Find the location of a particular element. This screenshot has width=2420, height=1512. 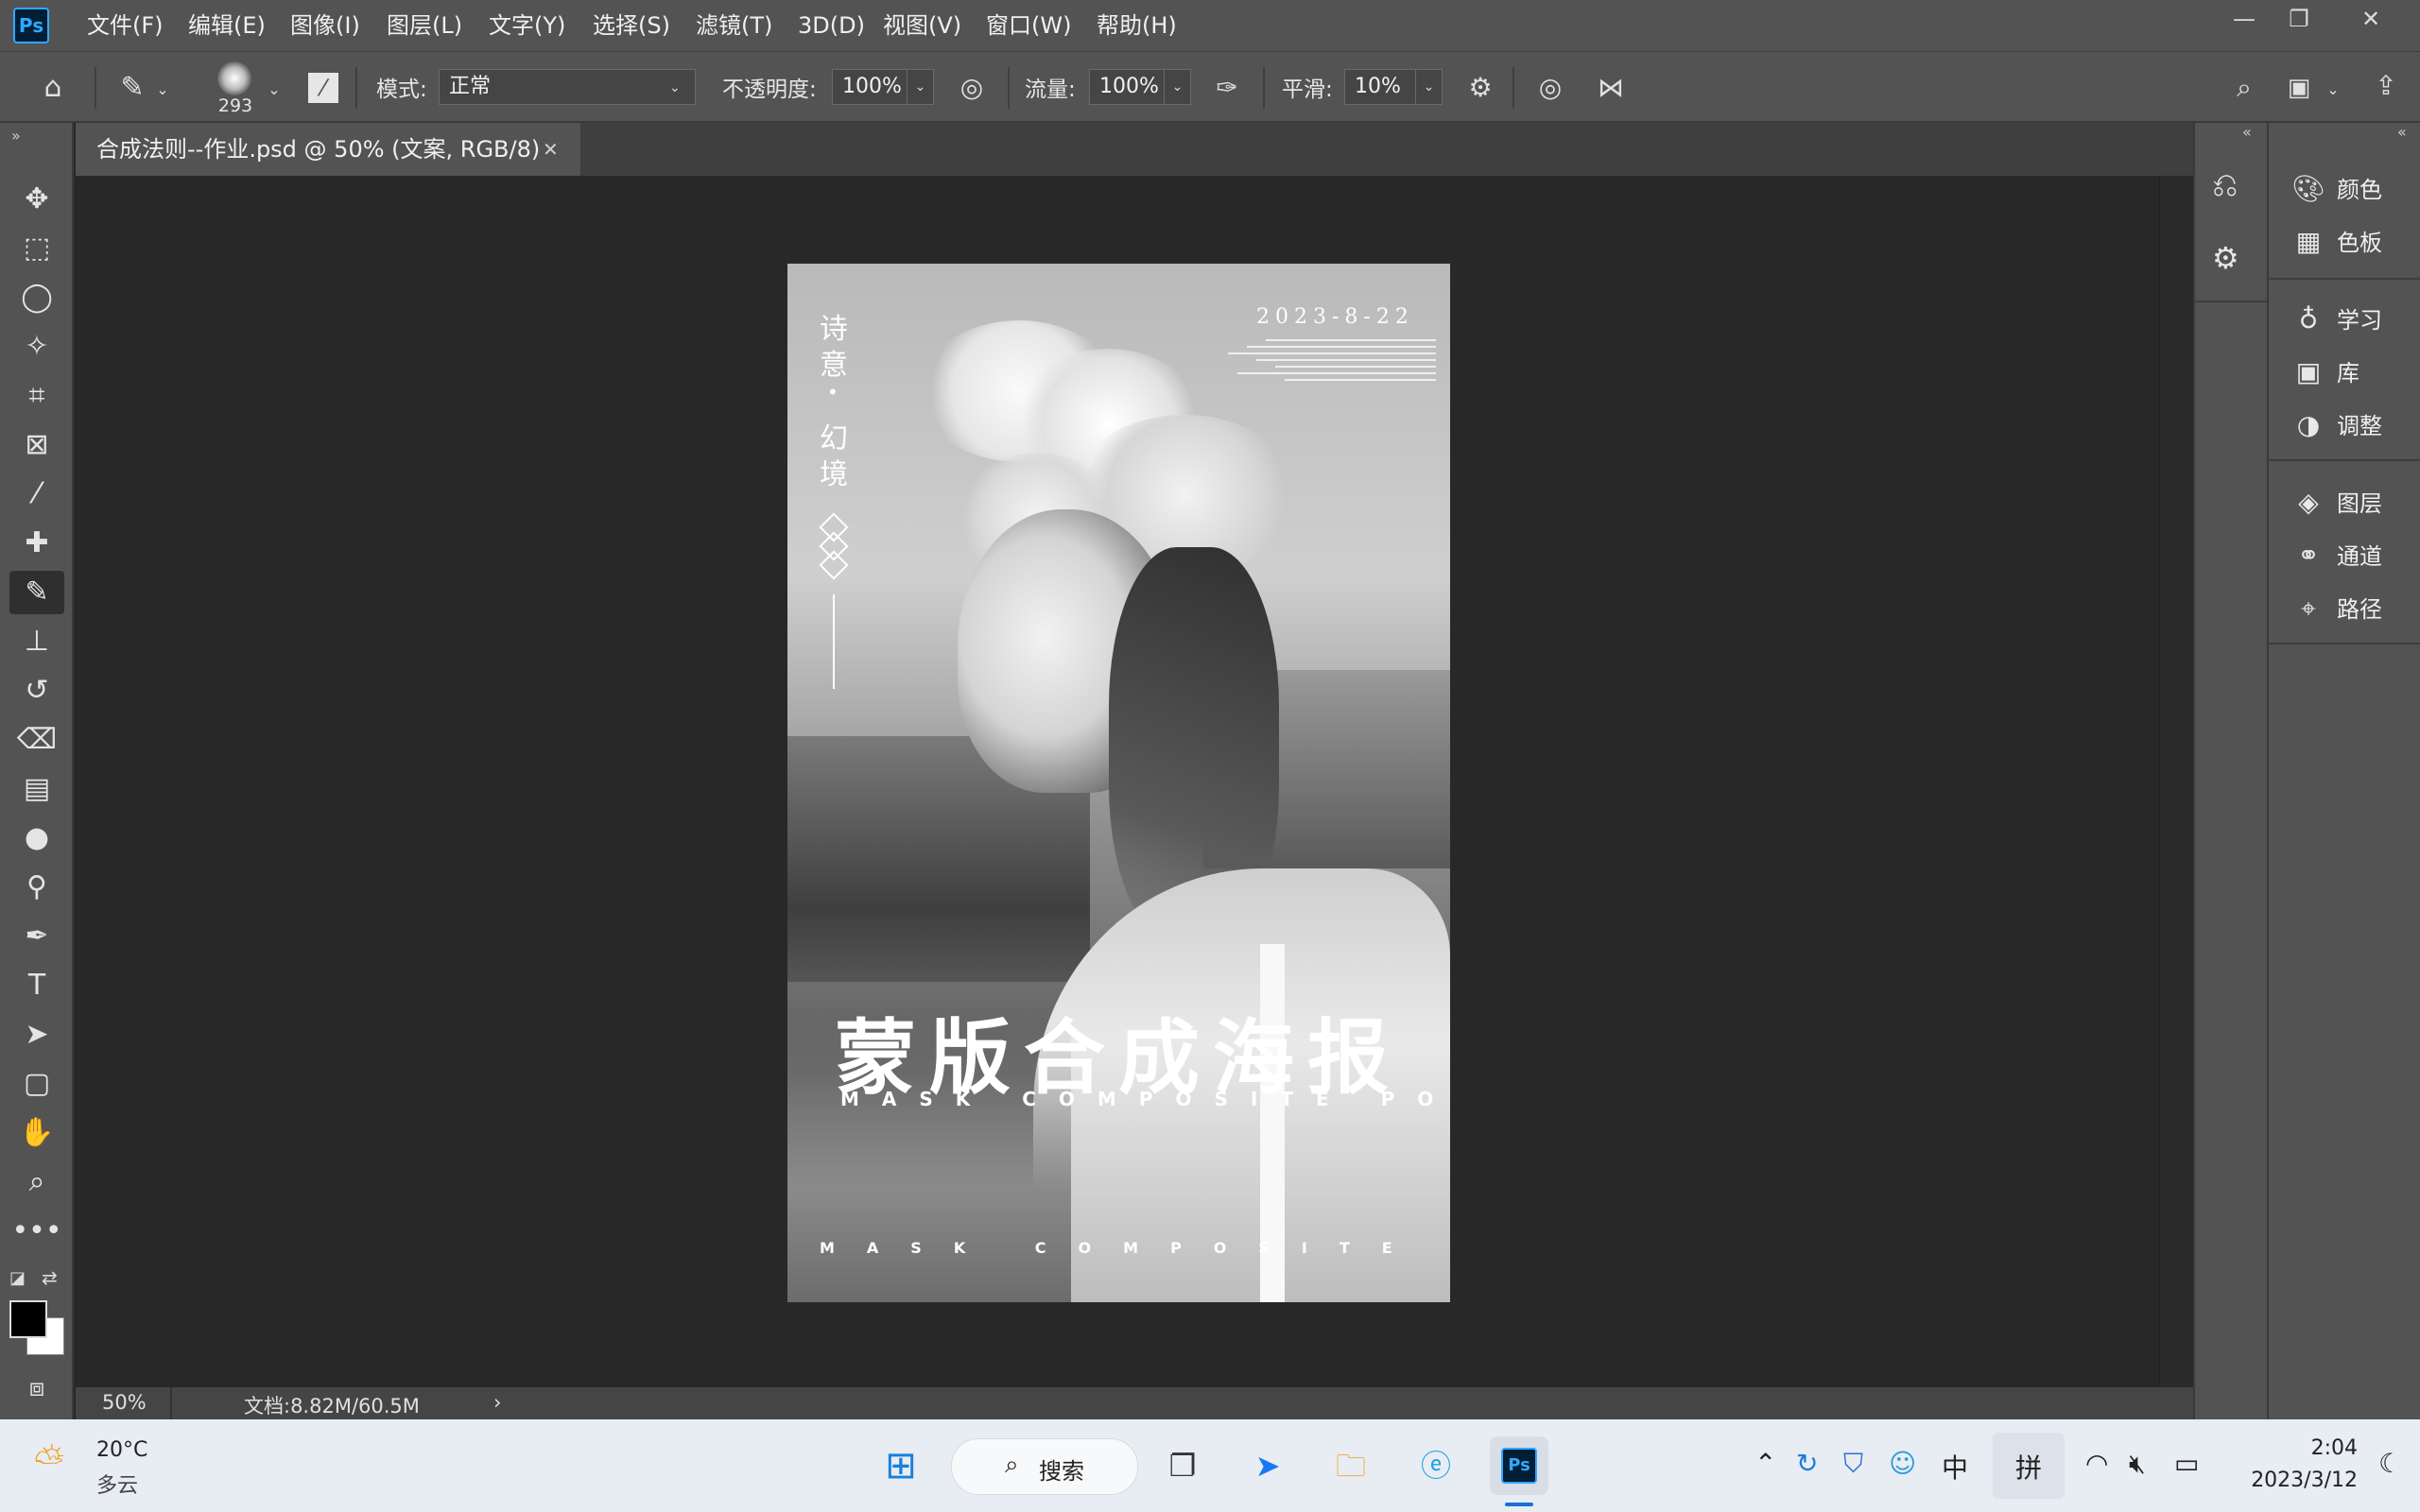

zoom-tool-icon: ⌕ is located at coordinates (36, 1182).